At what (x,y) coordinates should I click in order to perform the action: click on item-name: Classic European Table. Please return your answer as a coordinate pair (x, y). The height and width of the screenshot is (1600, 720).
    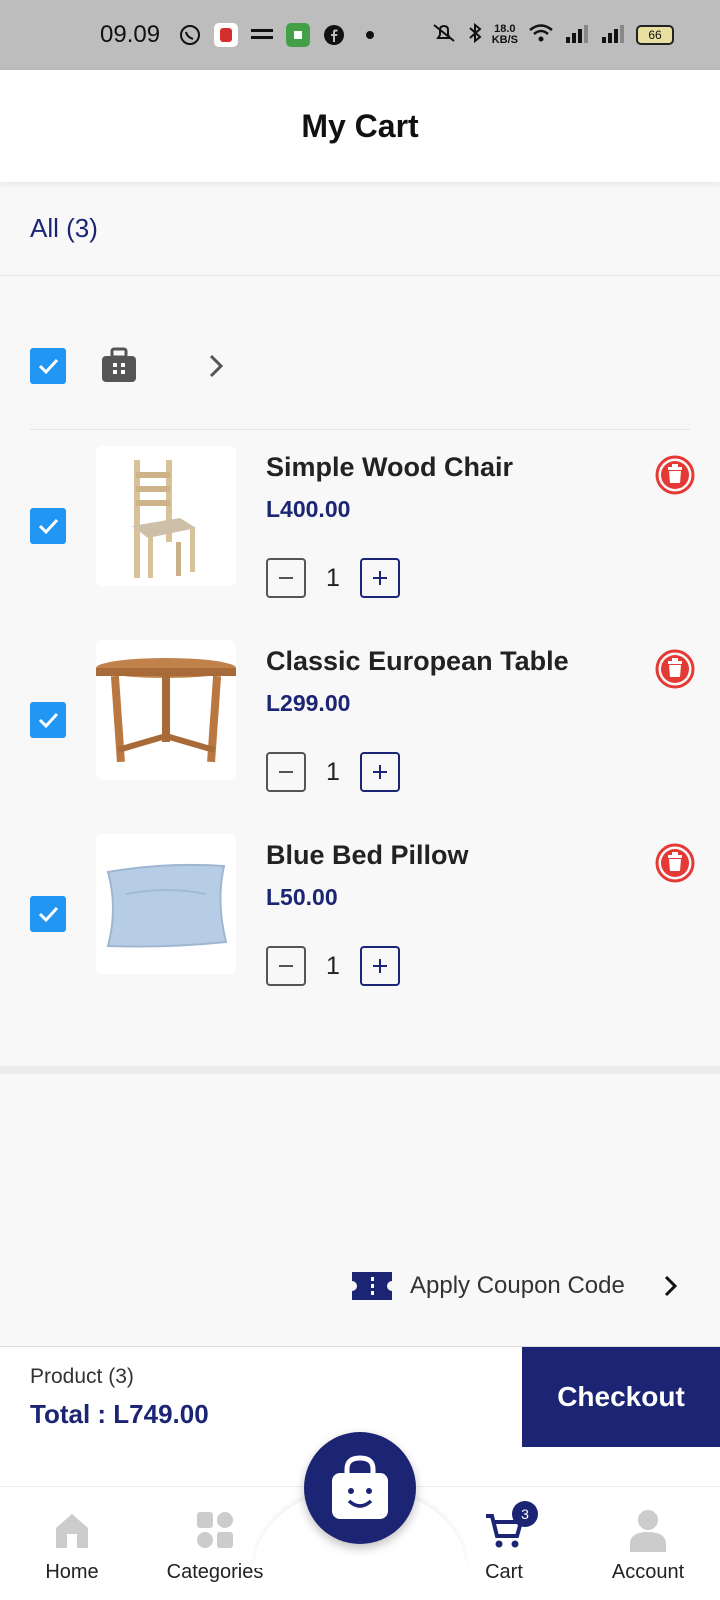
    Looking at the image, I should click on (417, 661).